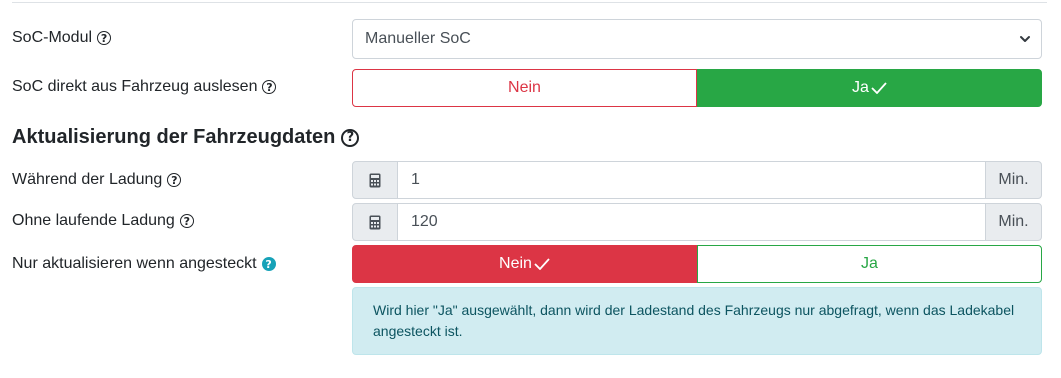 This screenshot has width=1061, height=378. What do you see at coordinates (1013, 222) in the screenshot?
I see `not-charging-unit: Min.` at bounding box center [1013, 222].